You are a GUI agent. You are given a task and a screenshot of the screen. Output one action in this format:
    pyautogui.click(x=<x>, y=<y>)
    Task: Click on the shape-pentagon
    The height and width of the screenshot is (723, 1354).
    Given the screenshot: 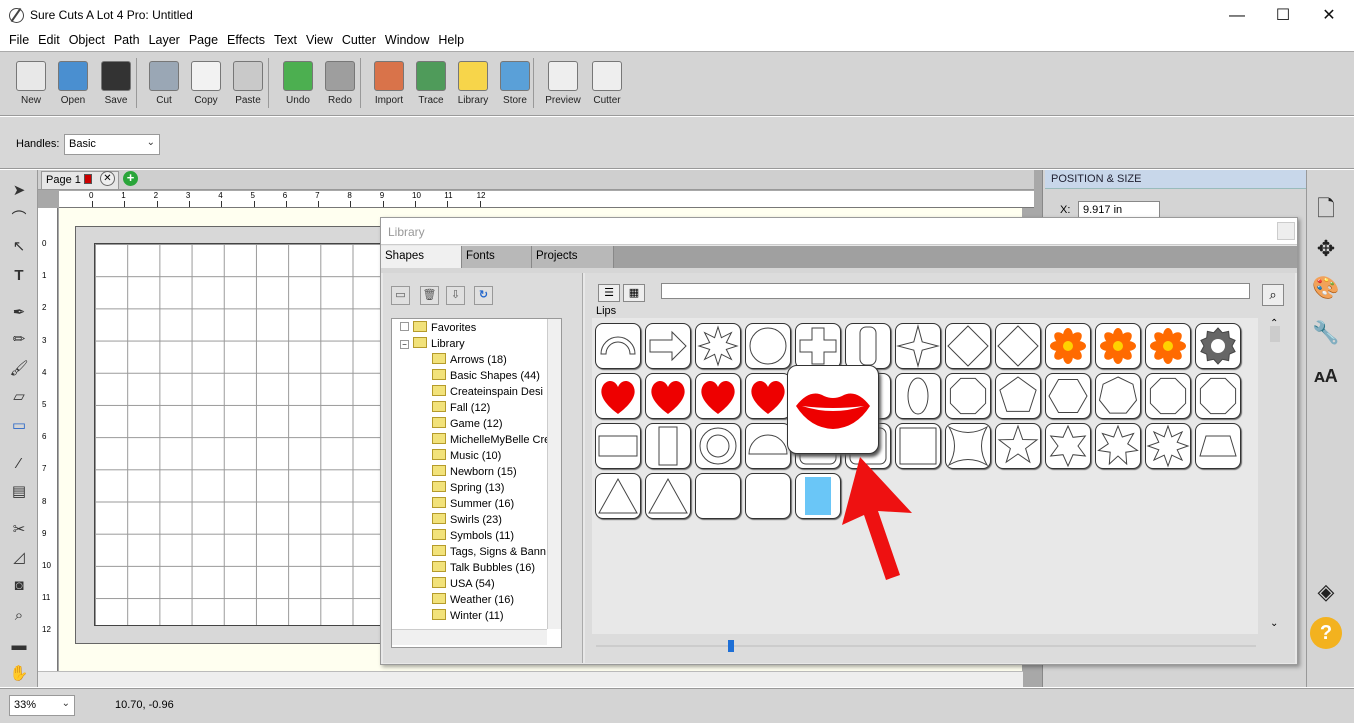 What is the action you would take?
    pyautogui.click(x=1018, y=396)
    